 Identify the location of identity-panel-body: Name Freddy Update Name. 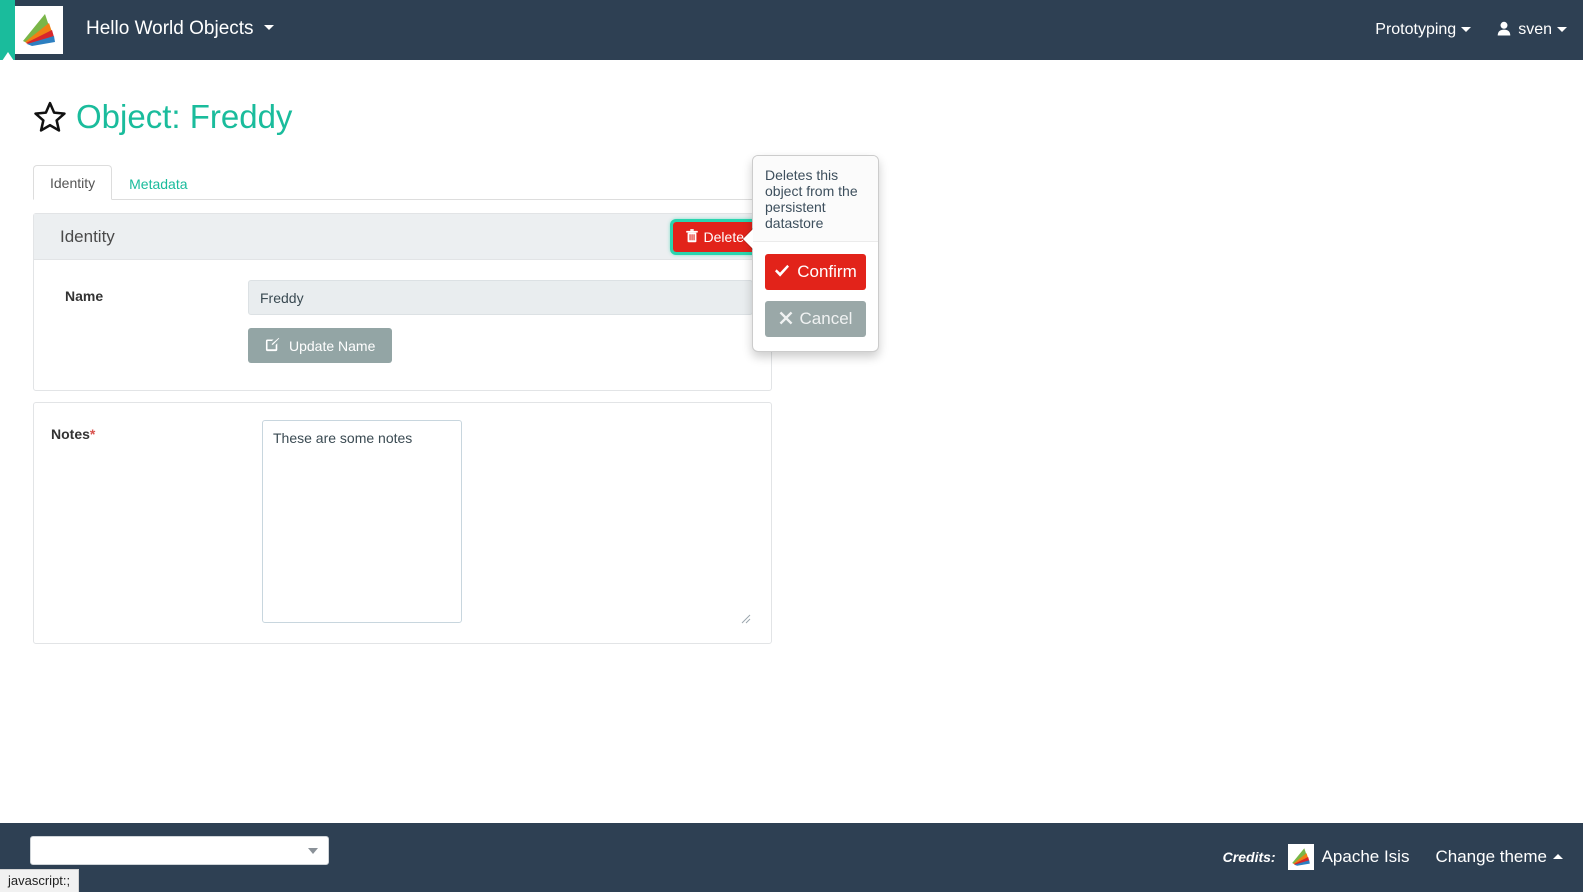
(402, 321).